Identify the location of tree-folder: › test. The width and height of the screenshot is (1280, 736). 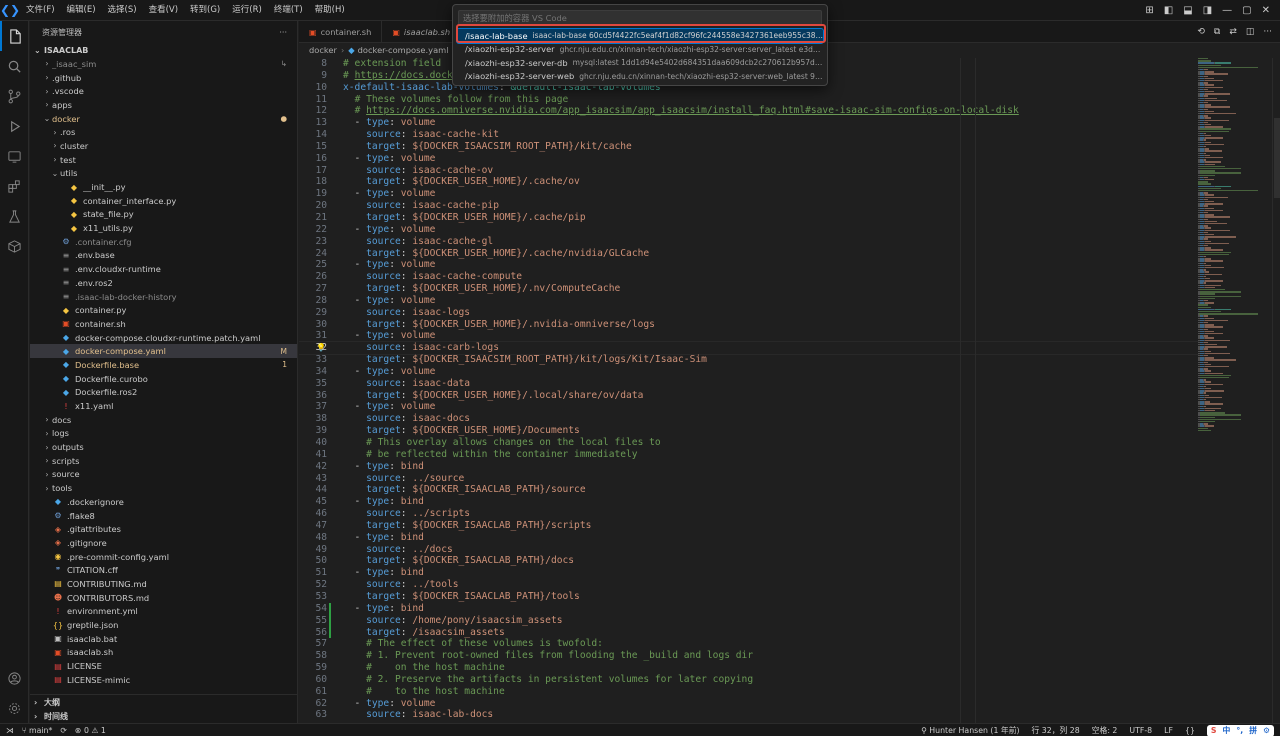
(163, 160).